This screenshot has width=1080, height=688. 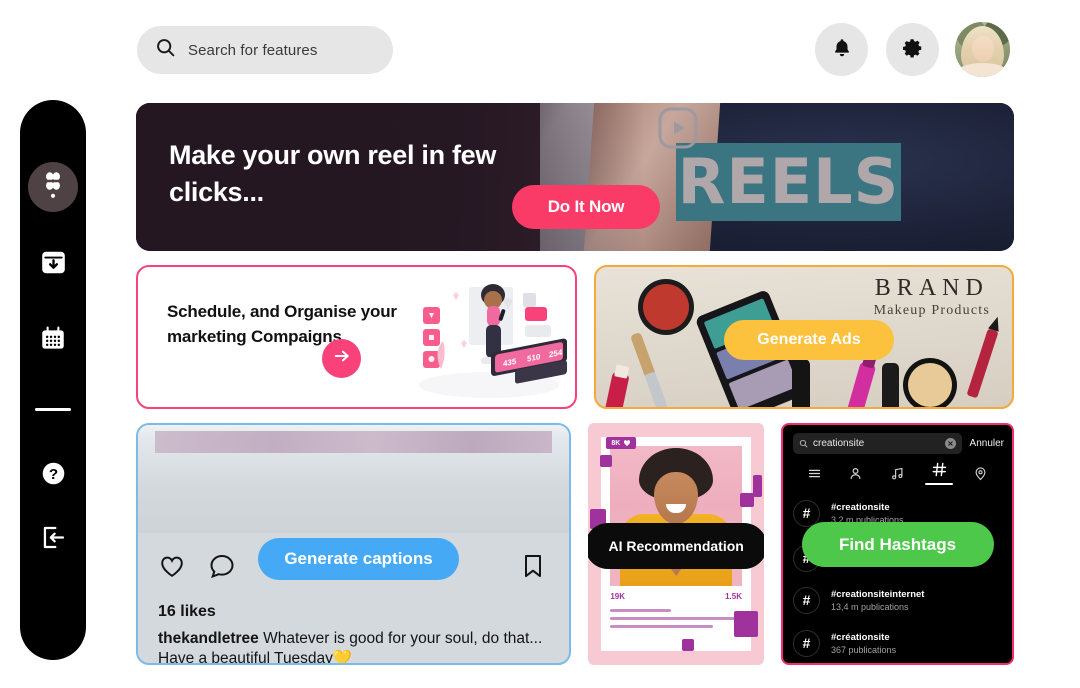 I want to click on hashtag-name: #créationsite, so click(x=860, y=637).